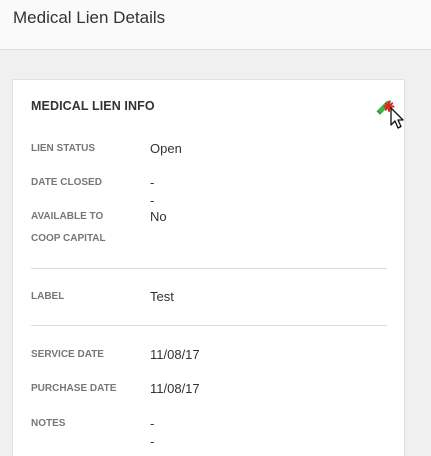 This screenshot has width=431, height=456. I want to click on notes-label: NOTES, so click(48, 423).